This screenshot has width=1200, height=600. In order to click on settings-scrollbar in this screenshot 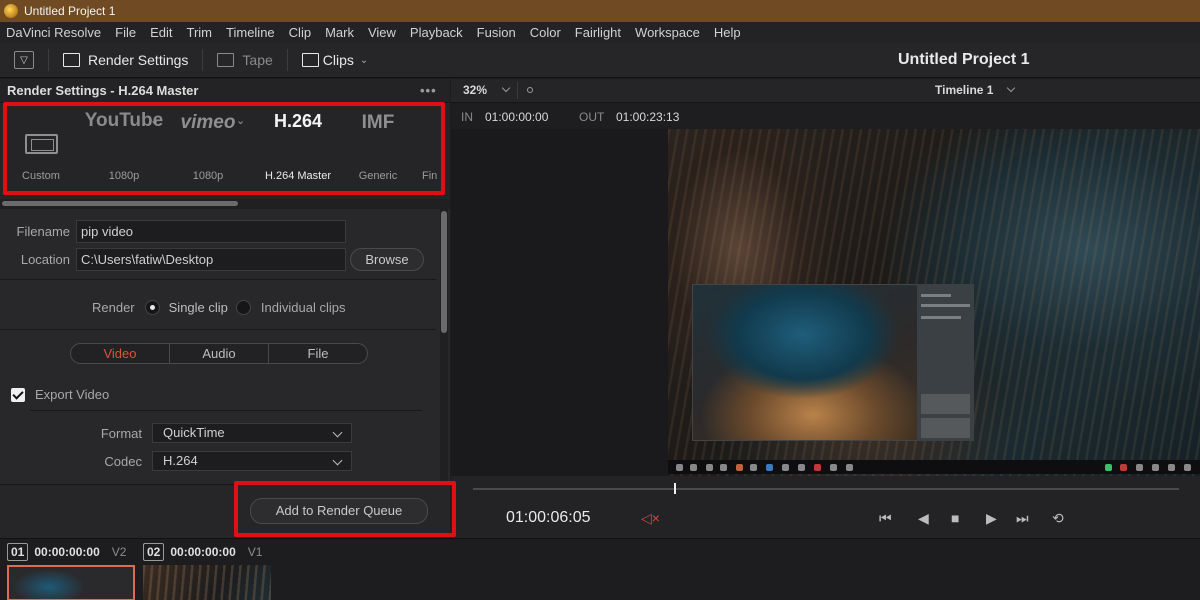, I will do `click(444, 346)`.